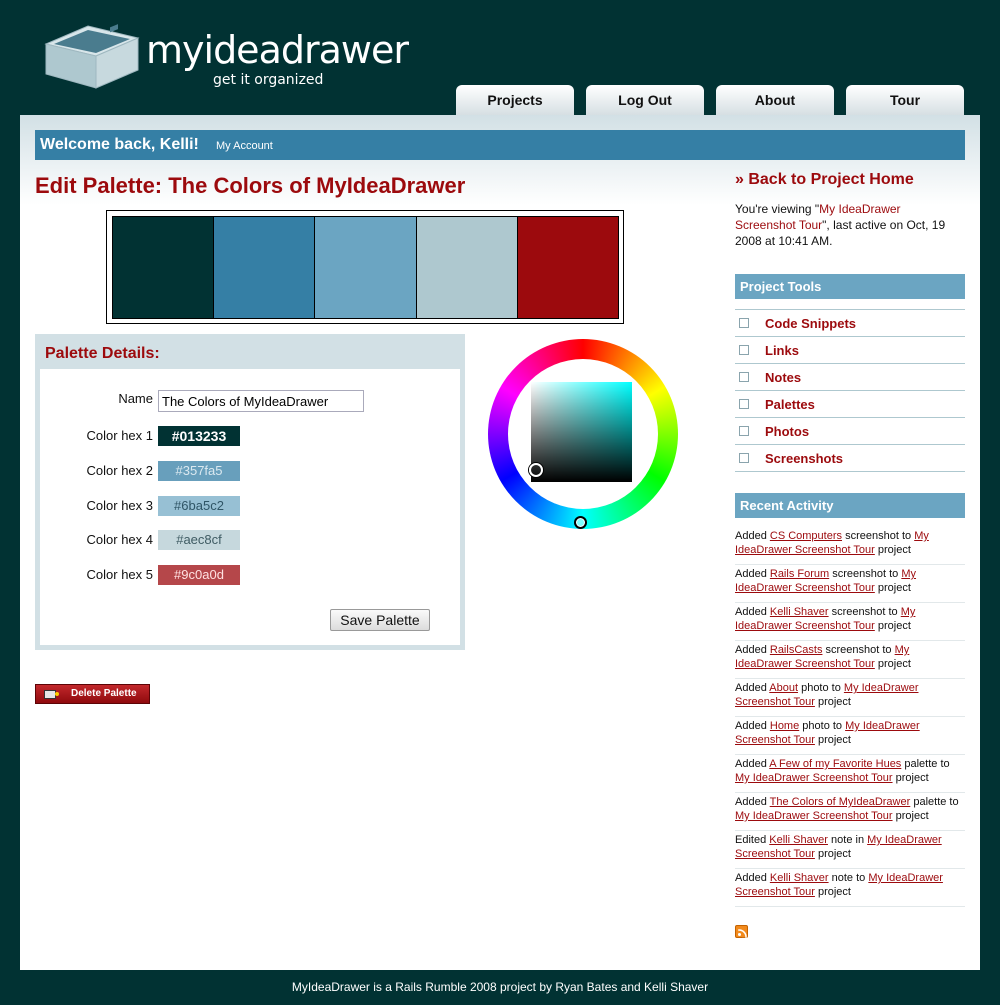 Image resolution: width=1000 pixels, height=1005 pixels. I want to click on my-account-link: My Account, so click(244, 146).